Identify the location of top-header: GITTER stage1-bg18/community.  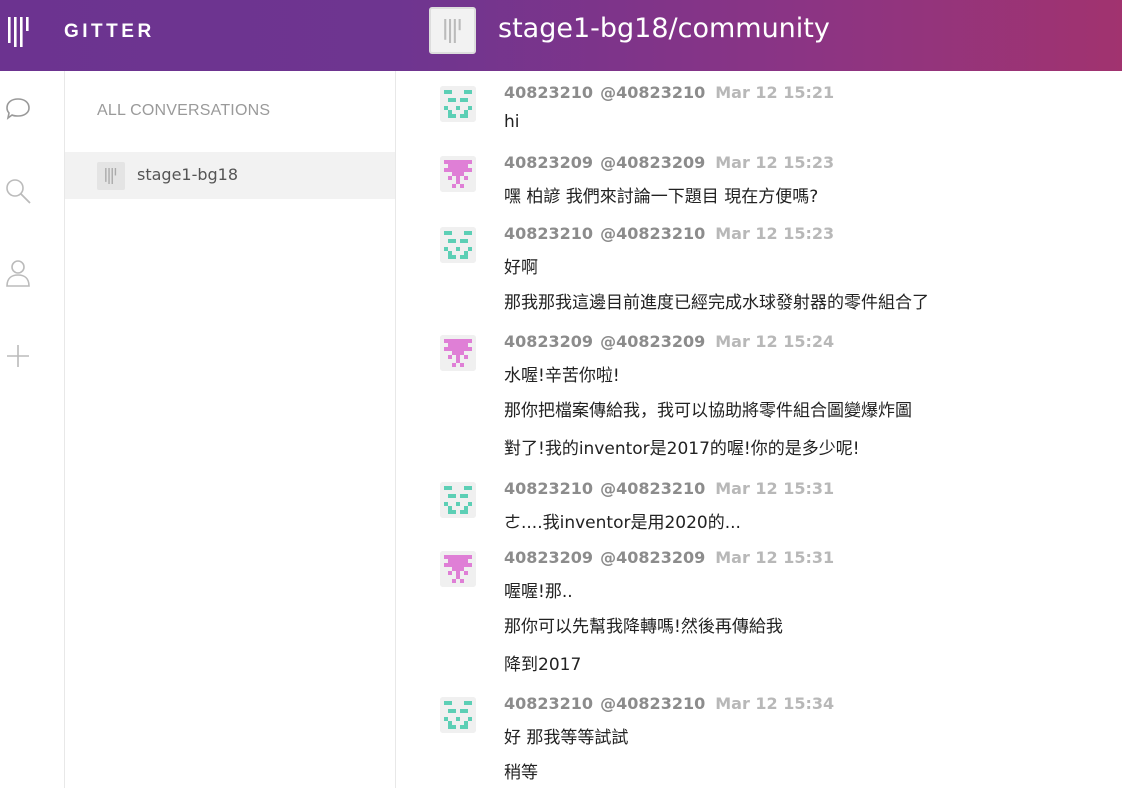
(561, 35).